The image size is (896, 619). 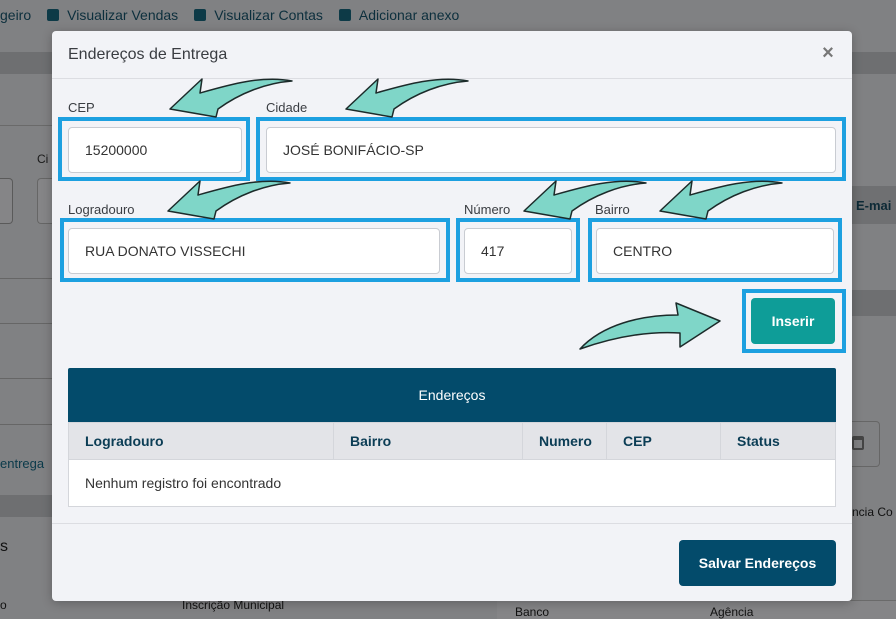 What do you see at coordinates (565, 441) in the screenshot?
I see `column-header-numero: Numero` at bounding box center [565, 441].